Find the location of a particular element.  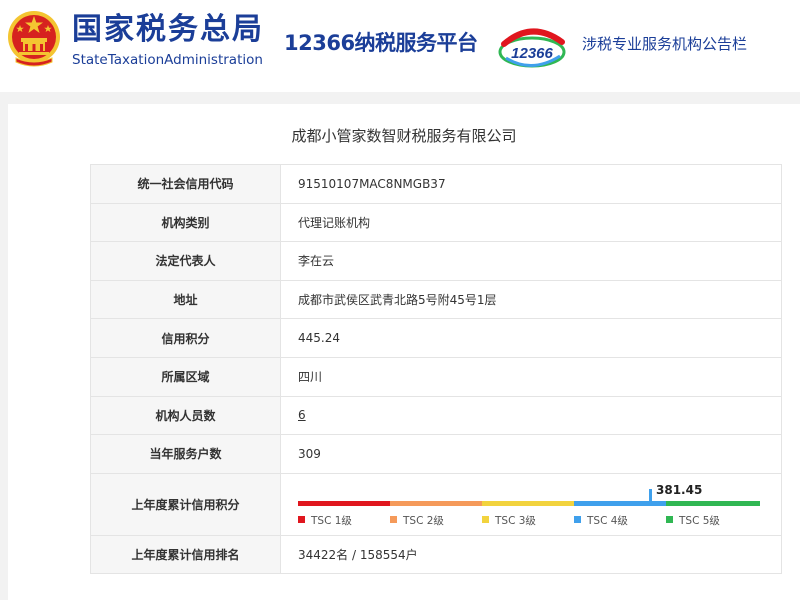

score-label: 381.45 is located at coordinates (679, 490).